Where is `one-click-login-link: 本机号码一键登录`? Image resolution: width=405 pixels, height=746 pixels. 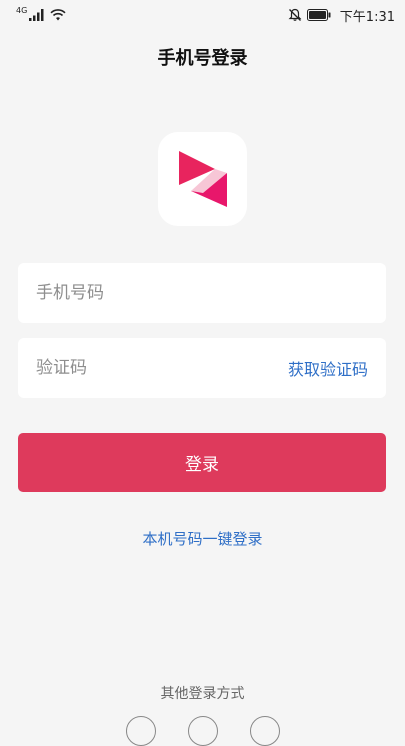
one-click-login-link: 本机号码一键登录 is located at coordinates (202, 538).